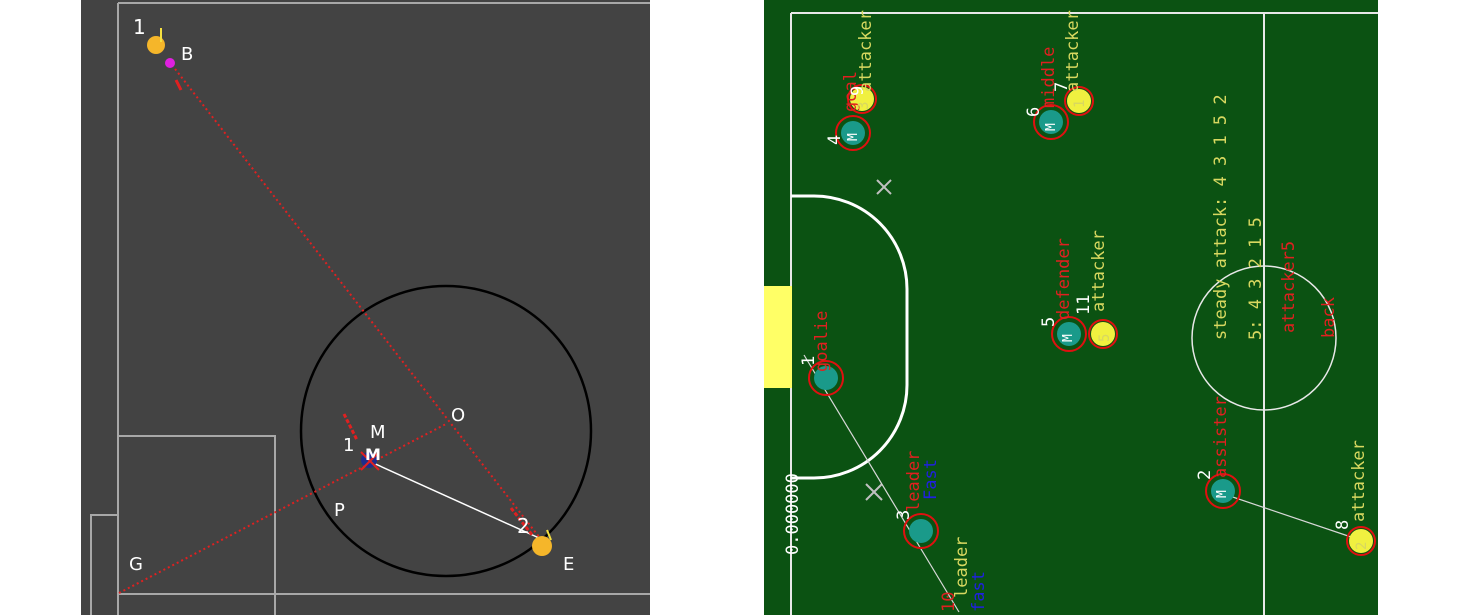 Image resolution: width=1462 pixels, height=615 pixels. Describe the element at coordinates (1286, 515) in the screenshot. I see `assister-line` at that location.